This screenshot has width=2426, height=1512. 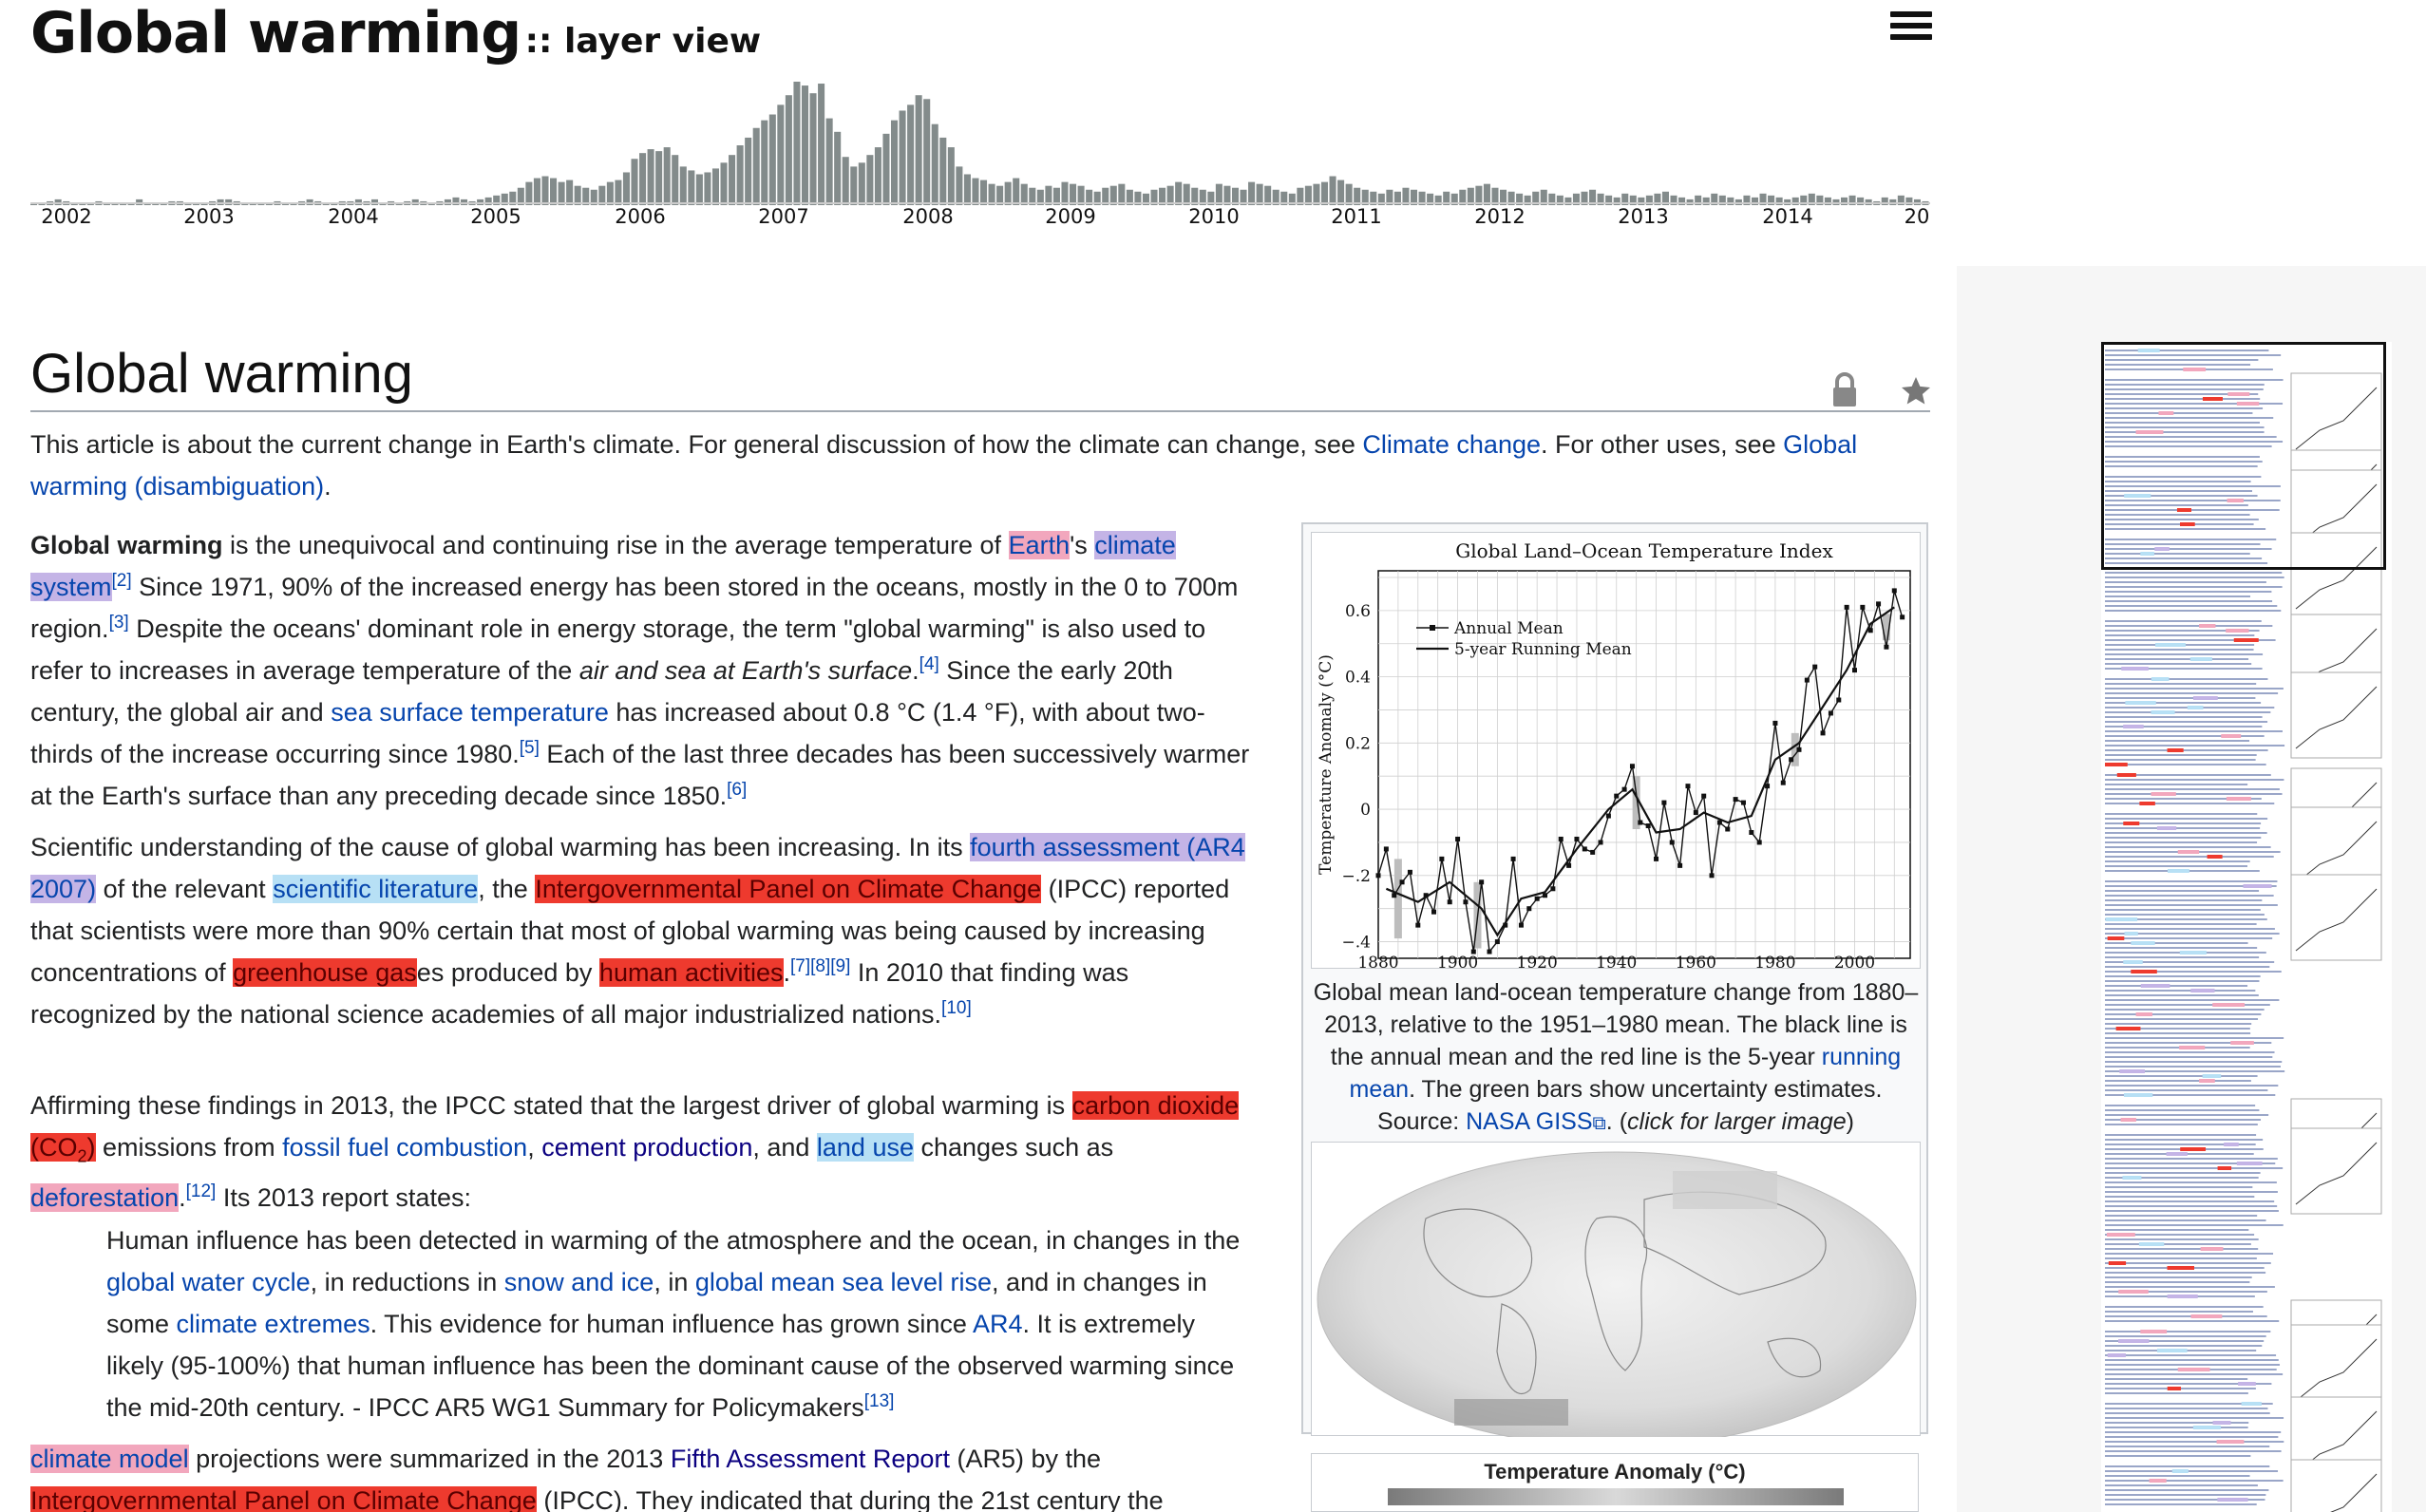 I want to click on link-climate-model: climate model, so click(x=109, y=1459).